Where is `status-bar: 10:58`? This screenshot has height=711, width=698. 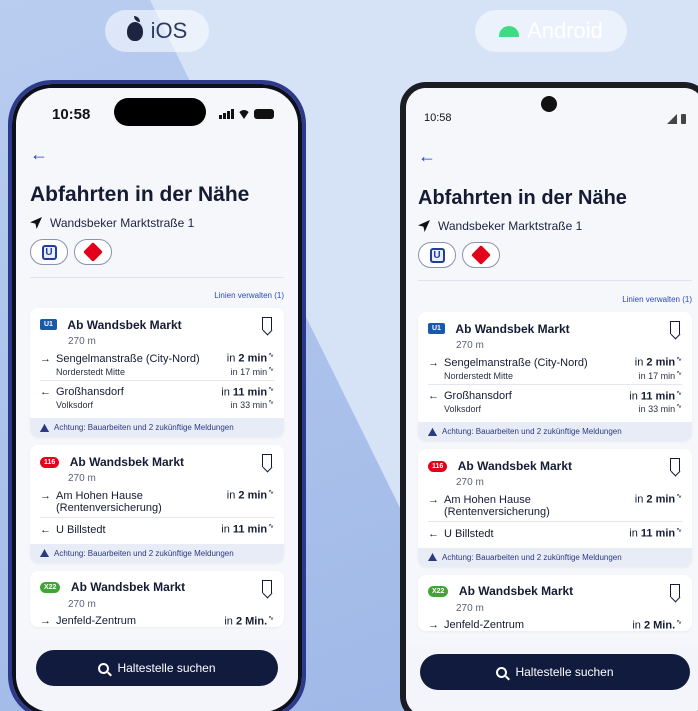 status-bar: 10:58 is located at coordinates (552, 112).